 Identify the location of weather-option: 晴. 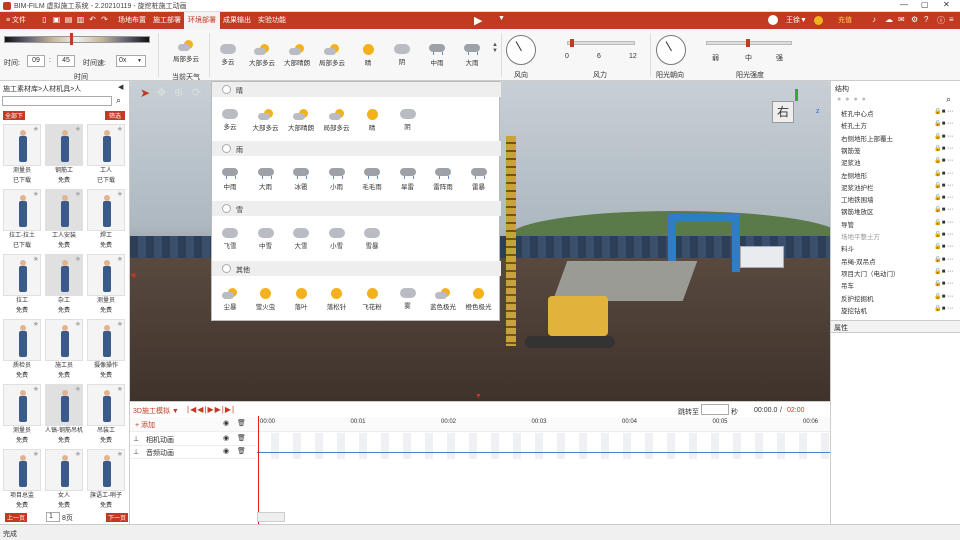
(372, 120).